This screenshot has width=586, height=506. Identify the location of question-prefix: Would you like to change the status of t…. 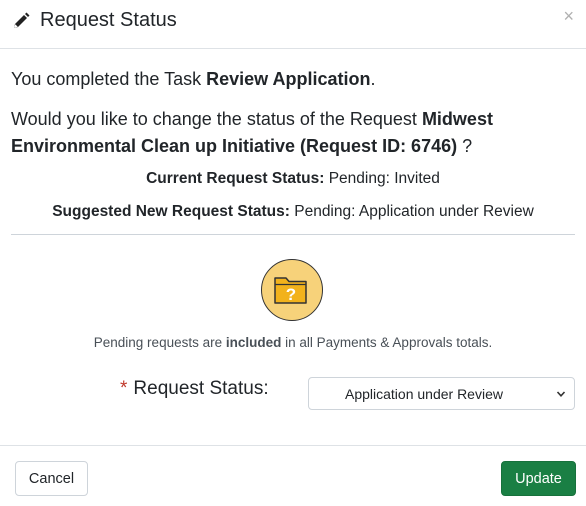
(216, 119).